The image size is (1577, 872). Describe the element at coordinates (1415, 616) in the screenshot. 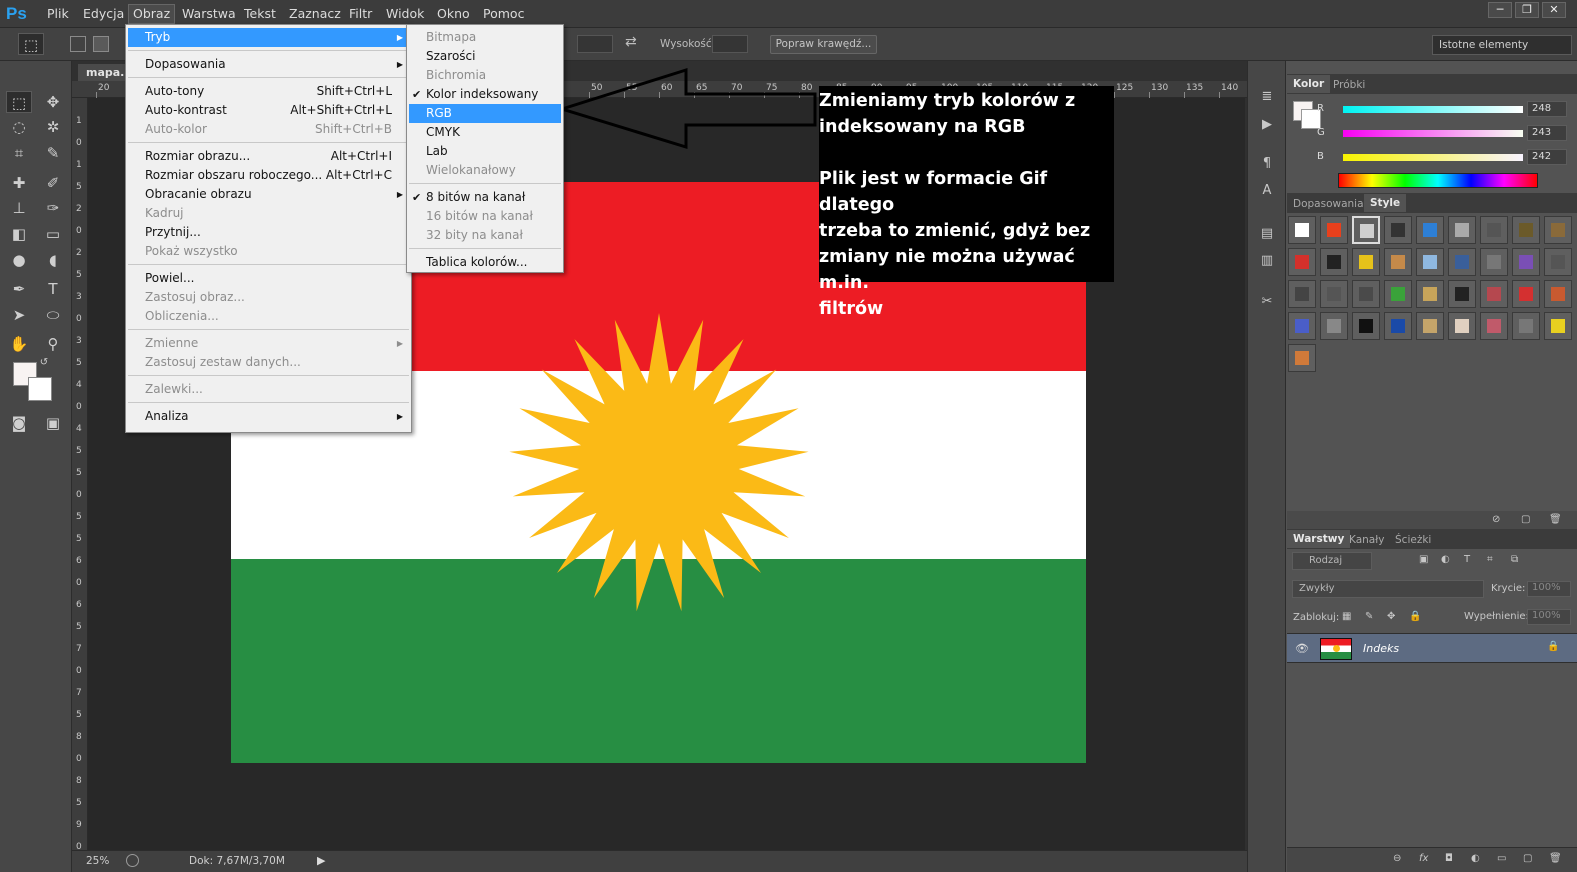

I see `lock-all-icon: 🔒` at that location.